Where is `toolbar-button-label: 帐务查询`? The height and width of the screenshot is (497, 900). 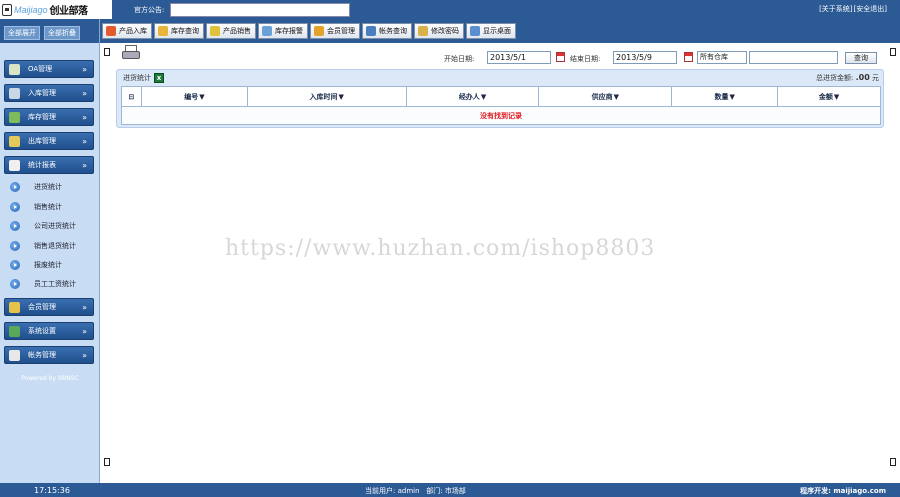
toolbar-button-label: 帐务查询 is located at coordinates (393, 31).